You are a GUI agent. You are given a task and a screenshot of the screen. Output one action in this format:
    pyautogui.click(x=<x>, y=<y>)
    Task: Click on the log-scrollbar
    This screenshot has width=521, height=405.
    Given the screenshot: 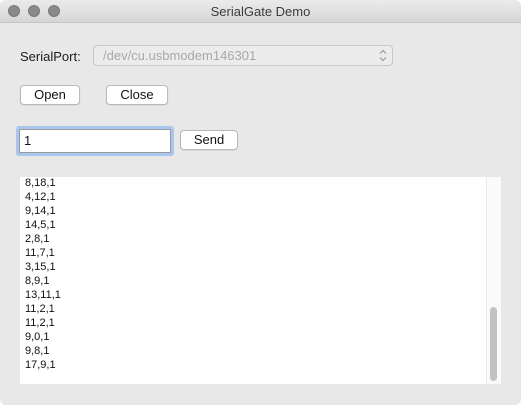 What is the action you would take?
    pyautogui.click(x=493, y=280)
    